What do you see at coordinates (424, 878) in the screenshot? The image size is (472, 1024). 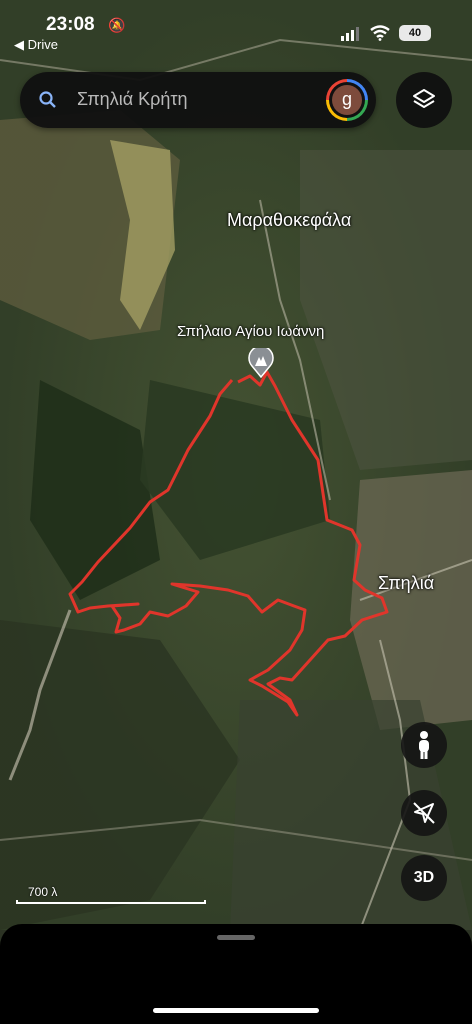 I see `3d-toggle-button: 3D` at bounding box center [424, 878].